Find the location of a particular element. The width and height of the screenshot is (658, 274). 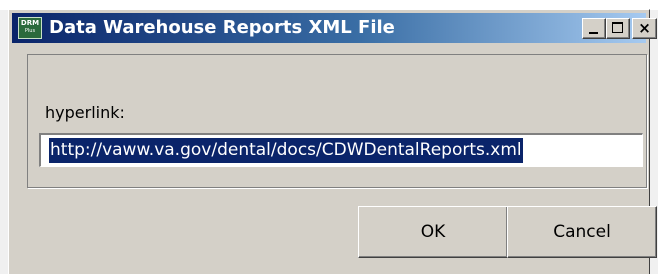

app-icon-subtext: Plus is located at coordinates (30, 31).